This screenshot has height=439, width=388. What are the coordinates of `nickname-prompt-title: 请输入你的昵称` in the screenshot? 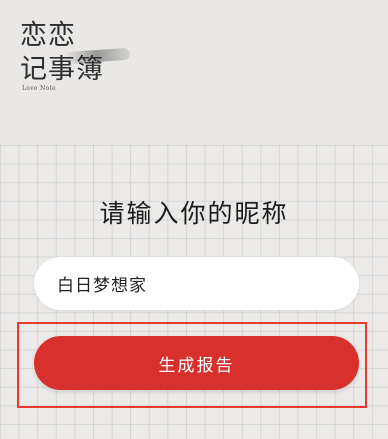 It's located at (194, 213).